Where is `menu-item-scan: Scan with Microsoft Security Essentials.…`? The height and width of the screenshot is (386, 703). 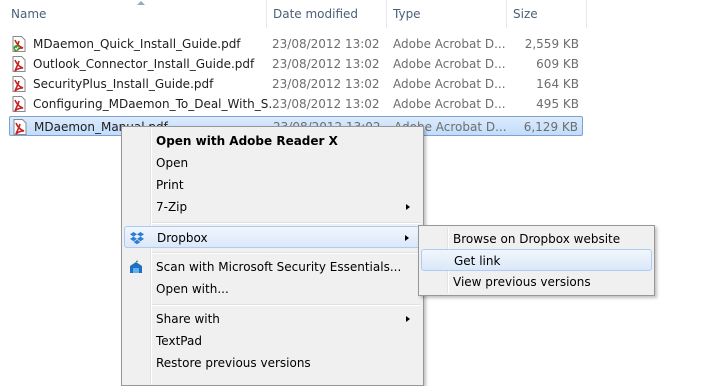 menu-item-scan: Scan with Microsoft Security Essentials.… is located at coordinates (272, 267).